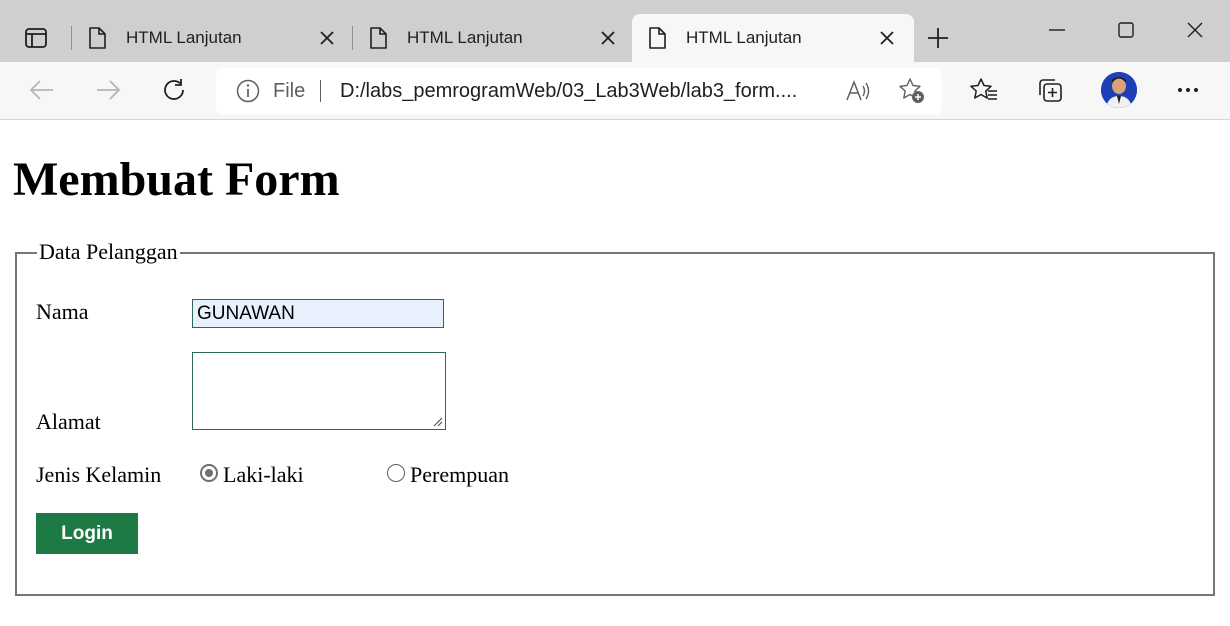 This screenshot has width=1230, height=626. What do you see at coordinates (438, 422) in the screenshot?
I see `resize-grip-icon` at bounding box center [438, 422].